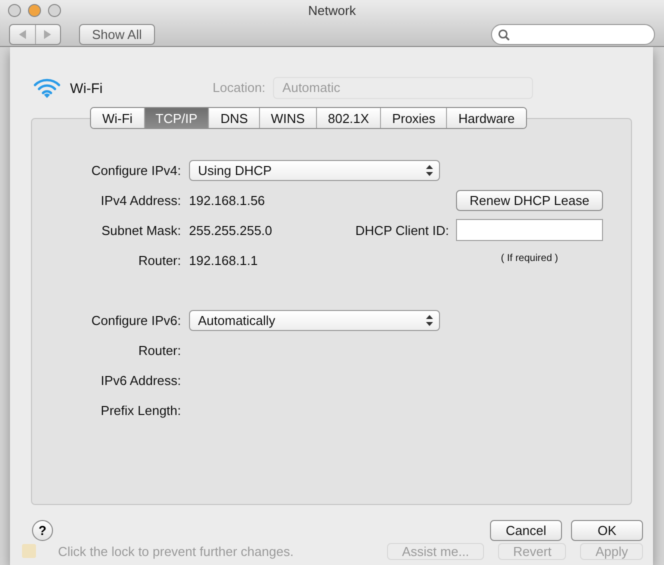 This screenshot has width=664, height=565. I want to click on field-value: 255.255.255.0, so click(231, 230).